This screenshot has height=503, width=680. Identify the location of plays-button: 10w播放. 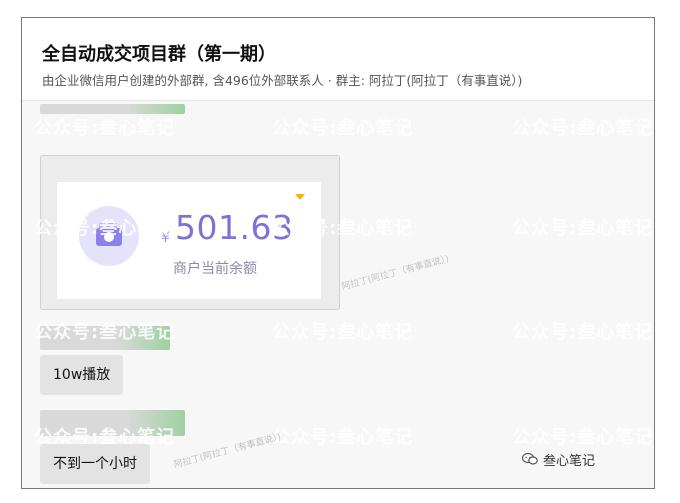
(82, 375).